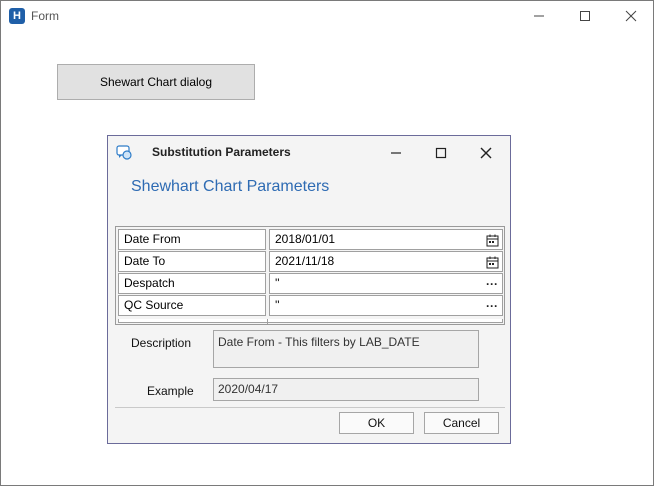 The image size is (654, 486). What do you see at coordinates (192, 261) in the screenshot?
I see `param-name: Date To` at bounding box center [192, 261].